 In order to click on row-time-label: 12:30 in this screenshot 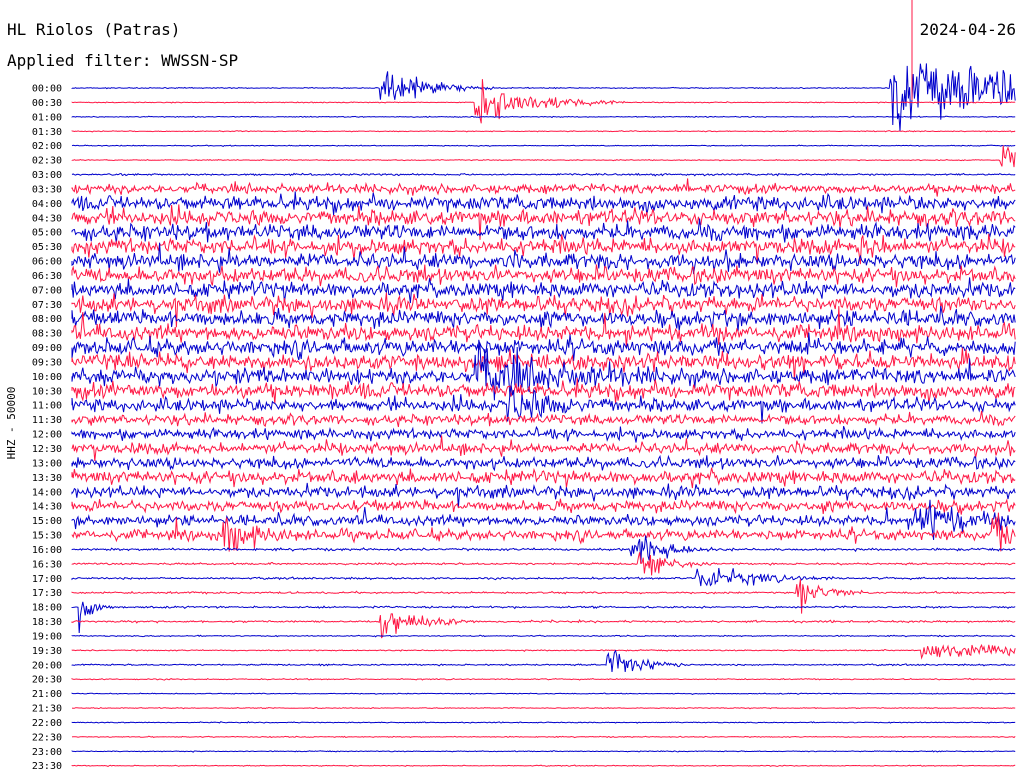, I will do `click(47, 449)`.